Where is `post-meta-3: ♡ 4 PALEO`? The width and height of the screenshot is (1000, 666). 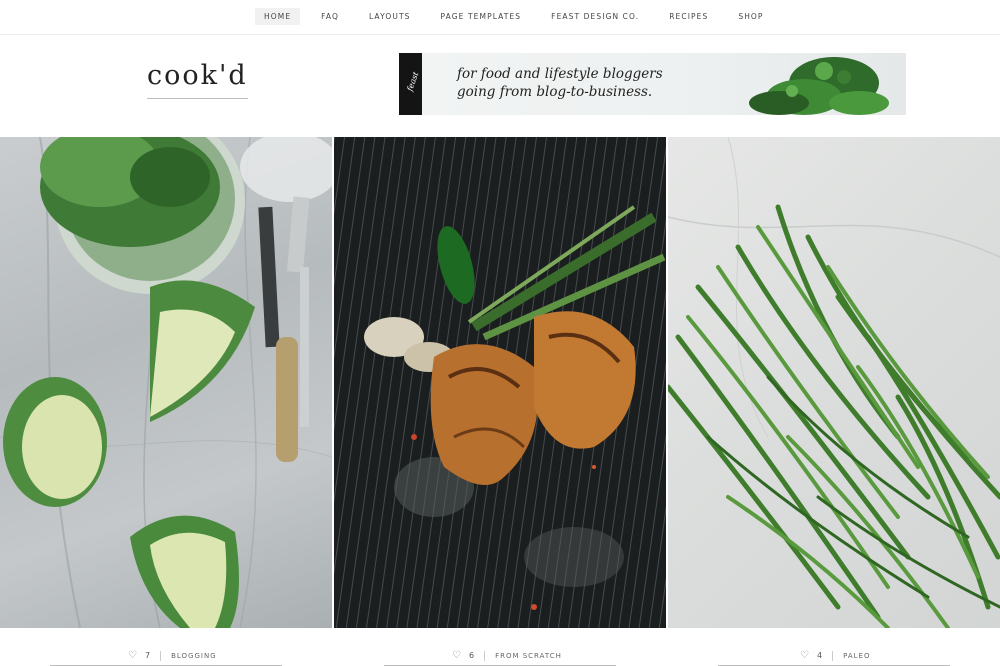 post-meta-3: ♡ 4 PALEO is located at coordinates (834, 653).